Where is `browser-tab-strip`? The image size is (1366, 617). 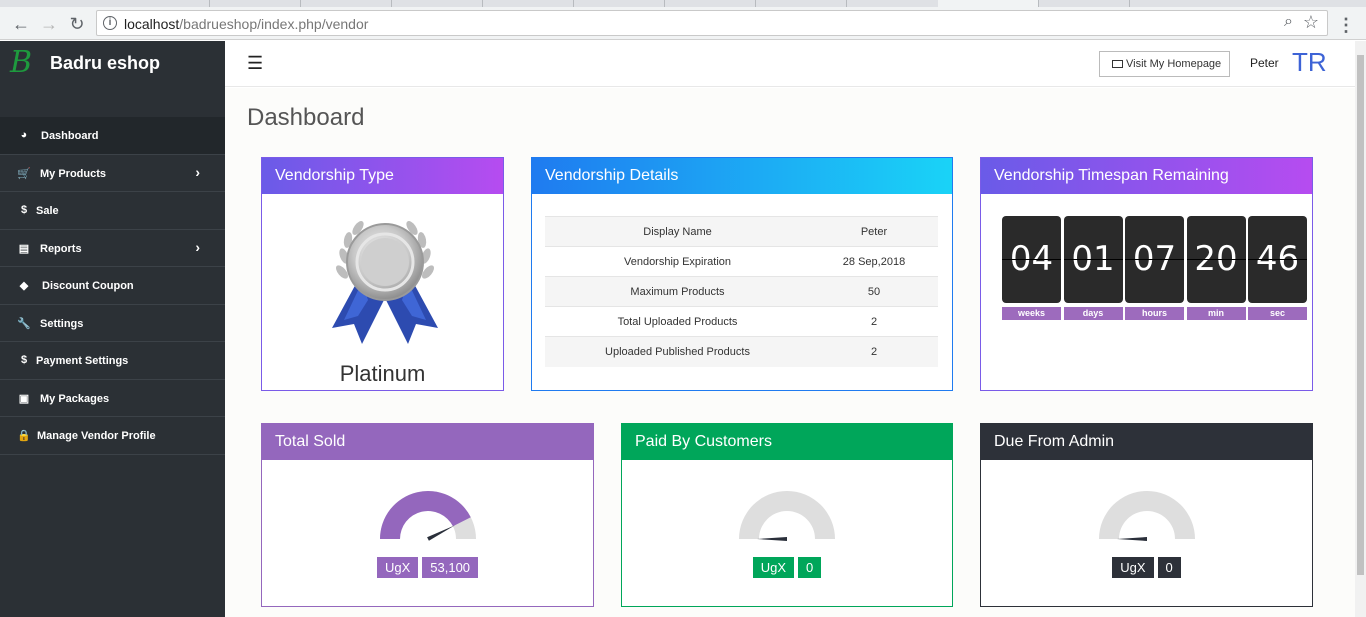
browser-tab-strip is located at coordinates (683, 3).